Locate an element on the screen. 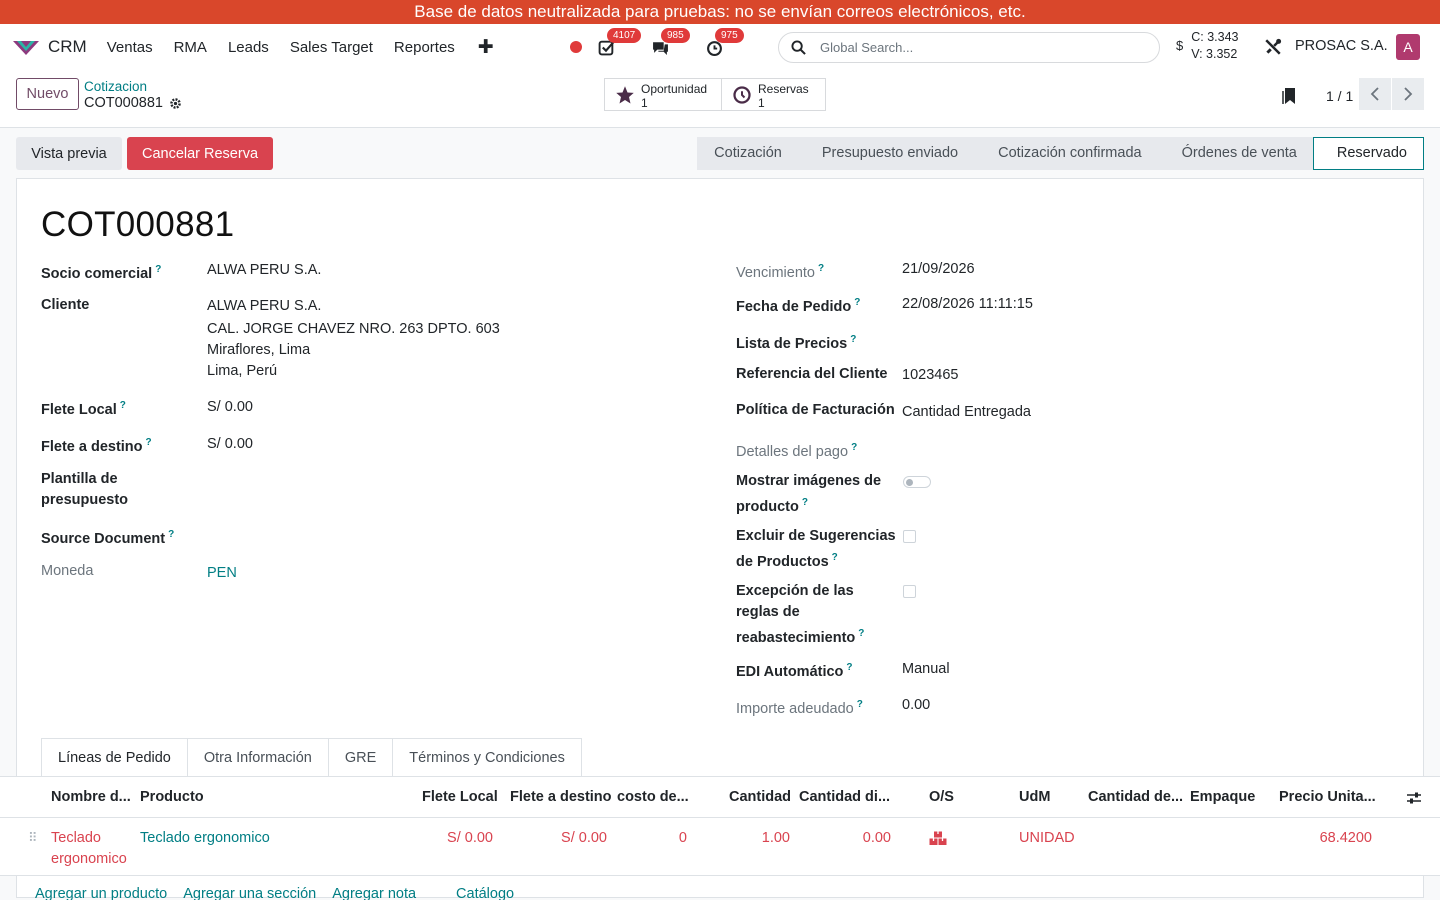 This screenshot has height=900, width=1440. pager-next-button is located at coordinates (1408, 94).